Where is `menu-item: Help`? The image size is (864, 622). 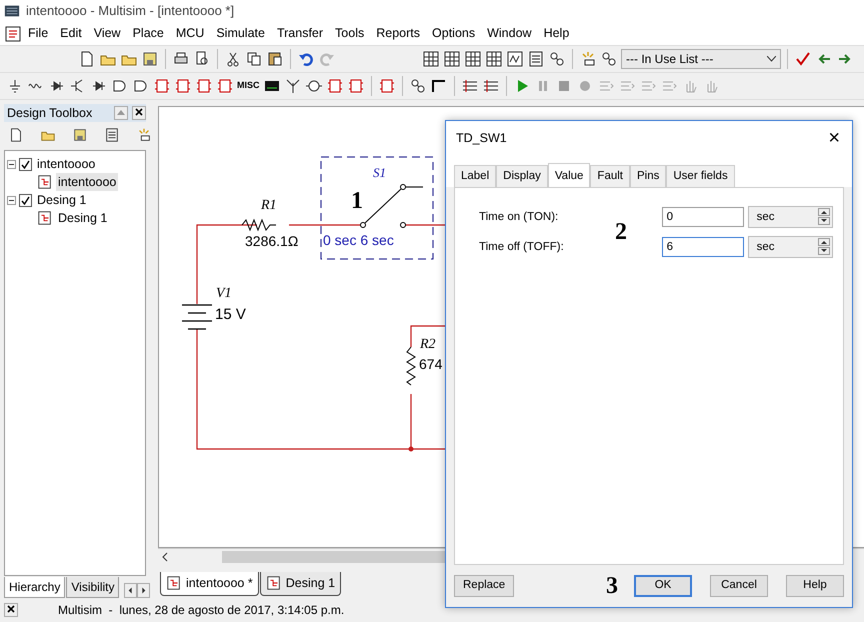 menu-item: Help is located at coordinates (557, 33).